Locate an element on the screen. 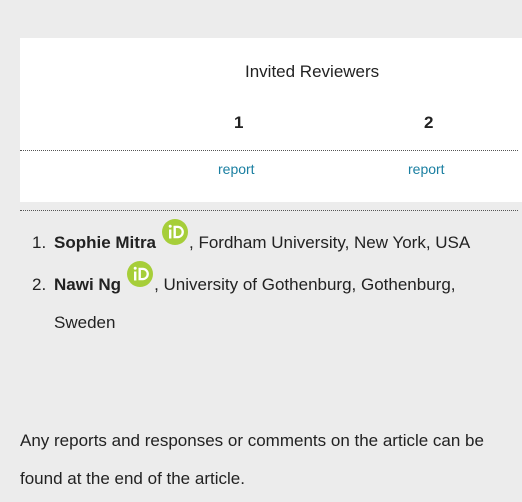  reviewer-name: Nawi Ng is located at coordinates (88, 284).